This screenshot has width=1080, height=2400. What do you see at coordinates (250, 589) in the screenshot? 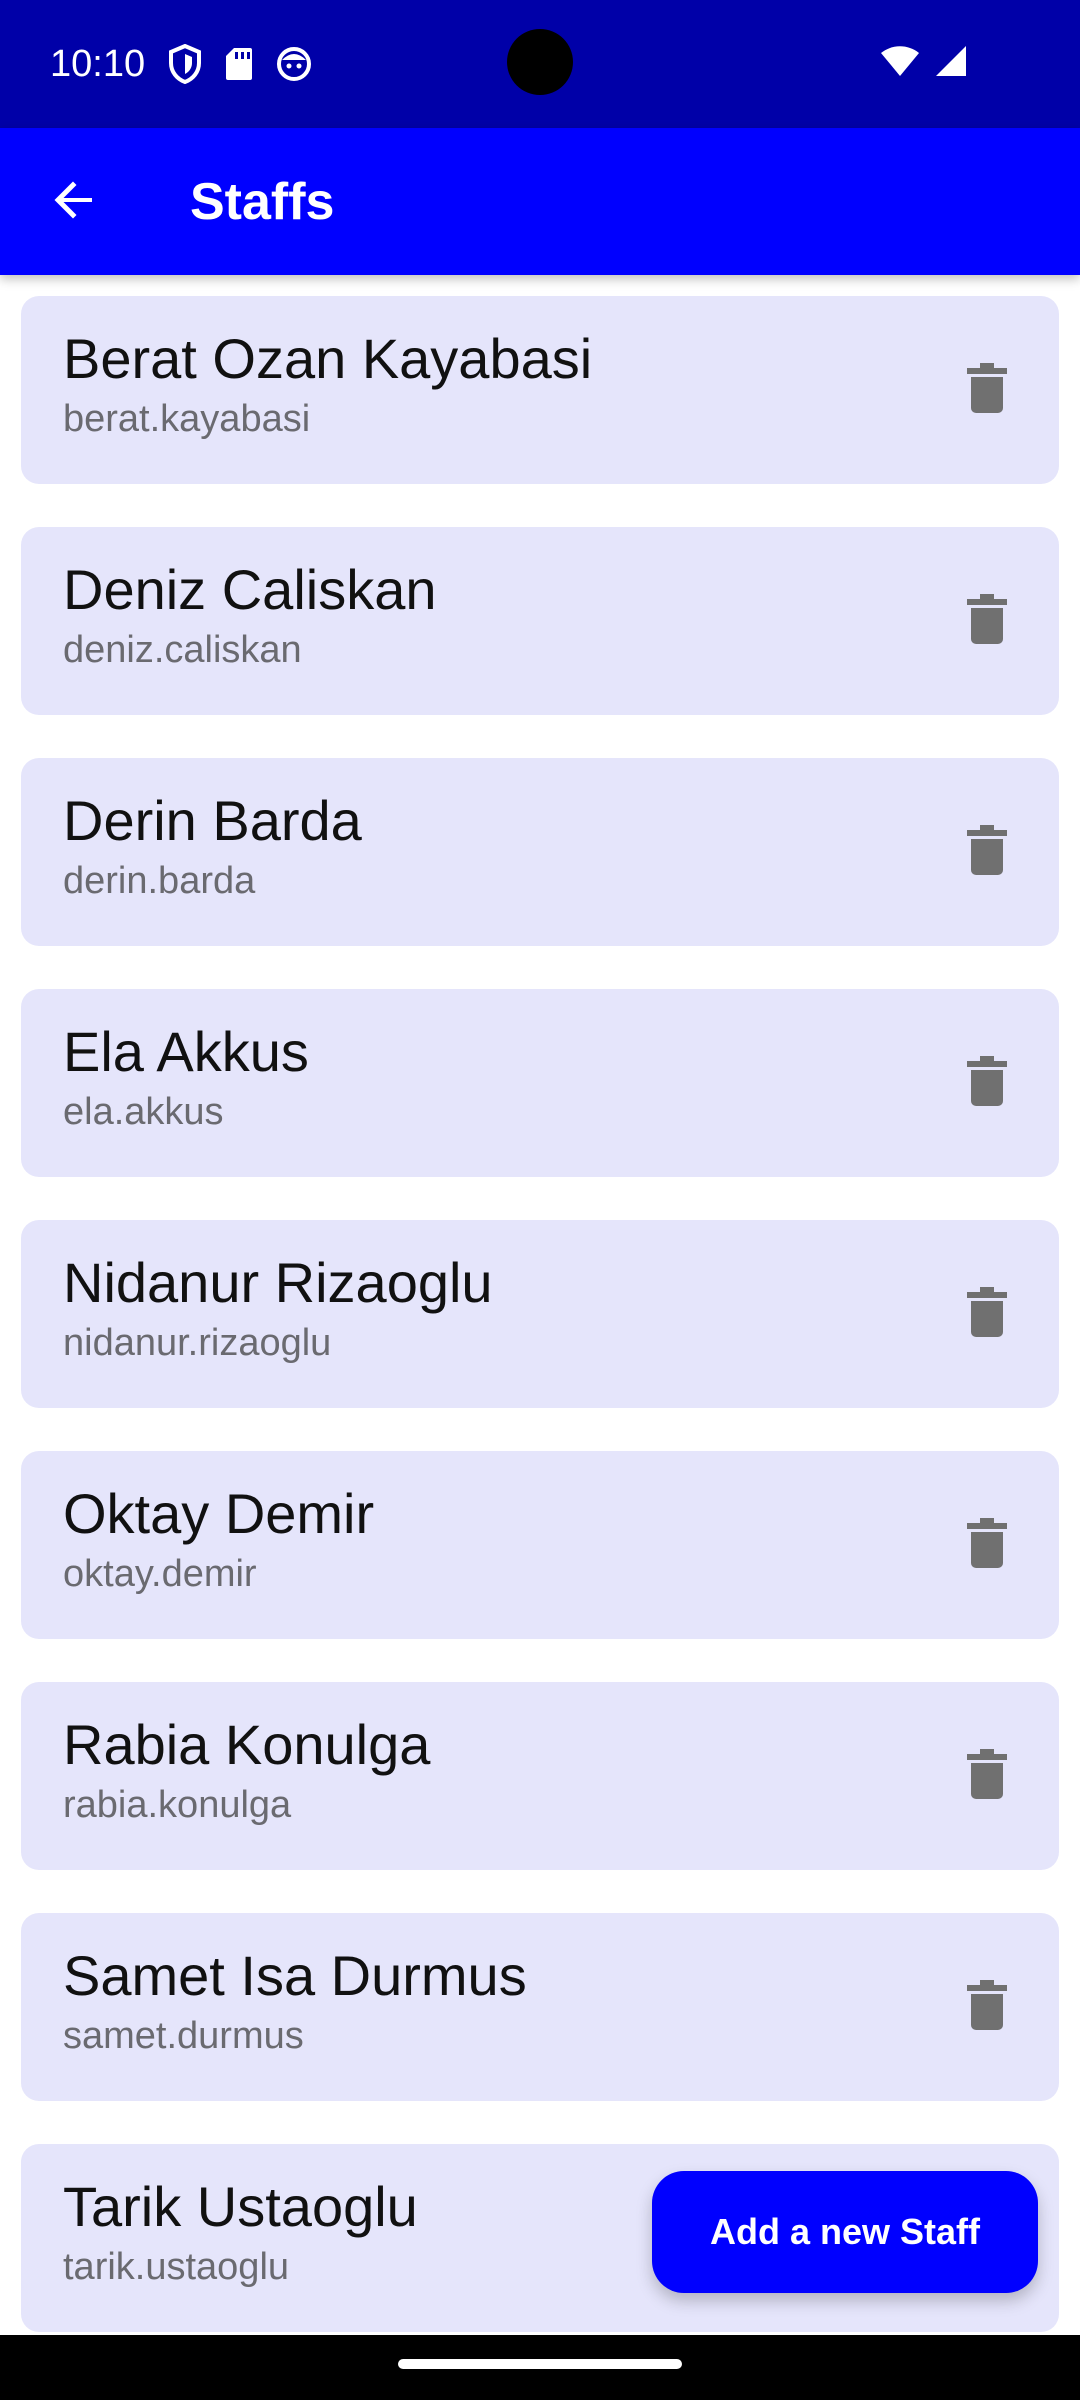
I see `staff-name: Deniz Caliskan` at bounding box center [250, 589].